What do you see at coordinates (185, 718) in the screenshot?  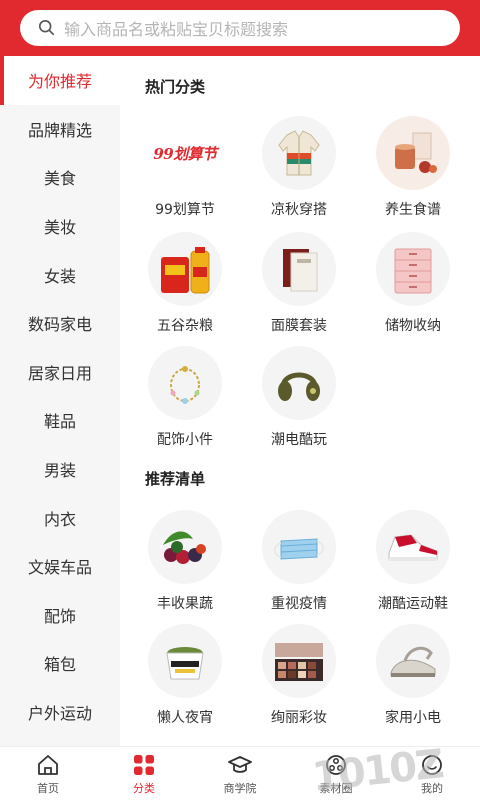 I see `recommend-item-label: 懒人夜宵` at bounding box center [185, 718].